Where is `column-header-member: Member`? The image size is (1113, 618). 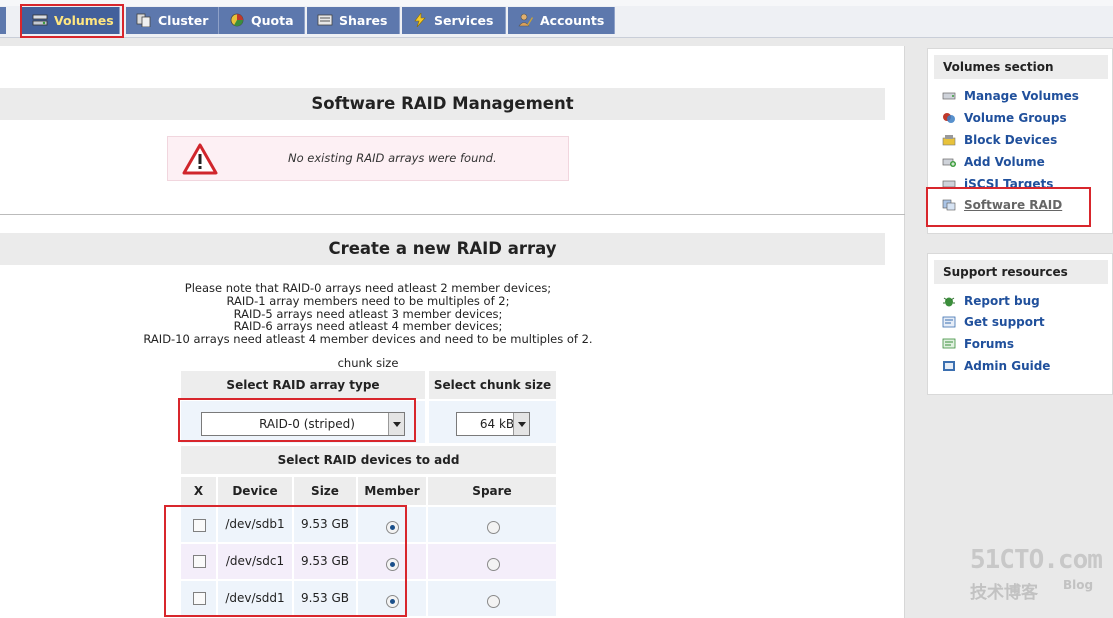 column-header-member: Member is located at coordinates (392, 491).